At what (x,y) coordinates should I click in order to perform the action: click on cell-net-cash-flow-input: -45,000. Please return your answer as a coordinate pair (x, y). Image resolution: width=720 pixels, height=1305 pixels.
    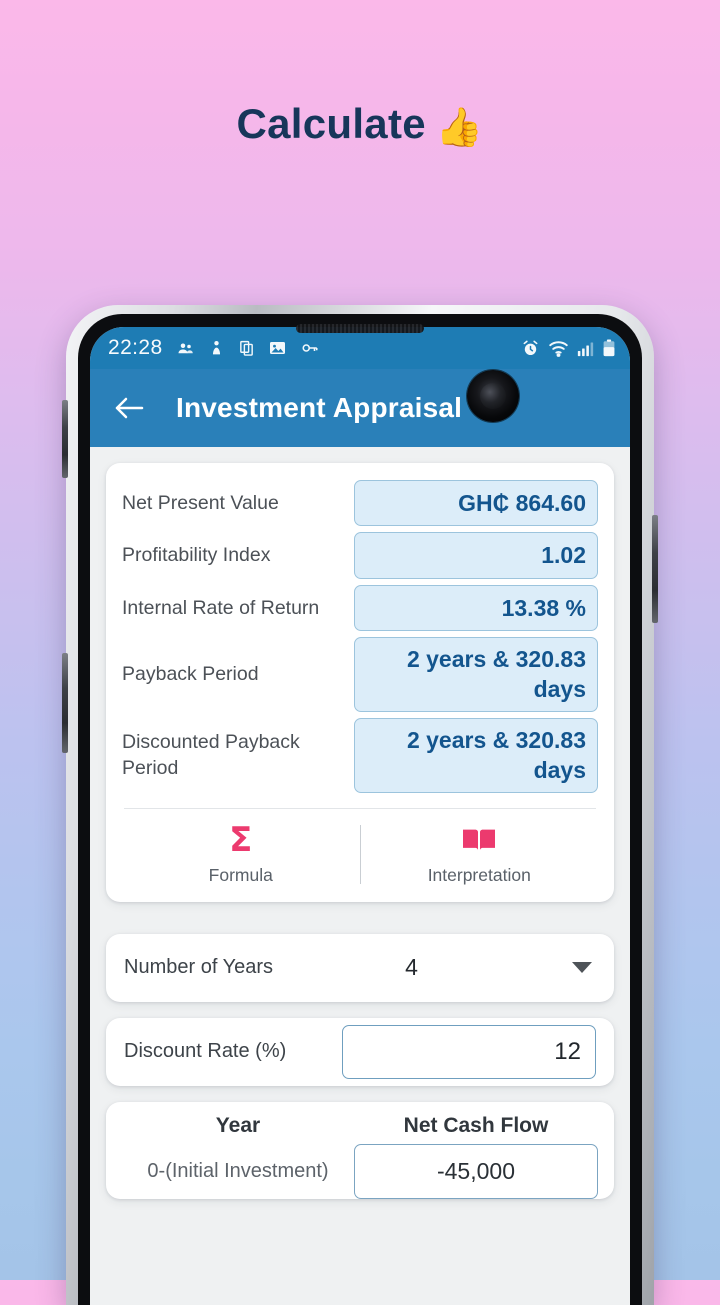
    Looking at the image, I should click on (476, 1171).